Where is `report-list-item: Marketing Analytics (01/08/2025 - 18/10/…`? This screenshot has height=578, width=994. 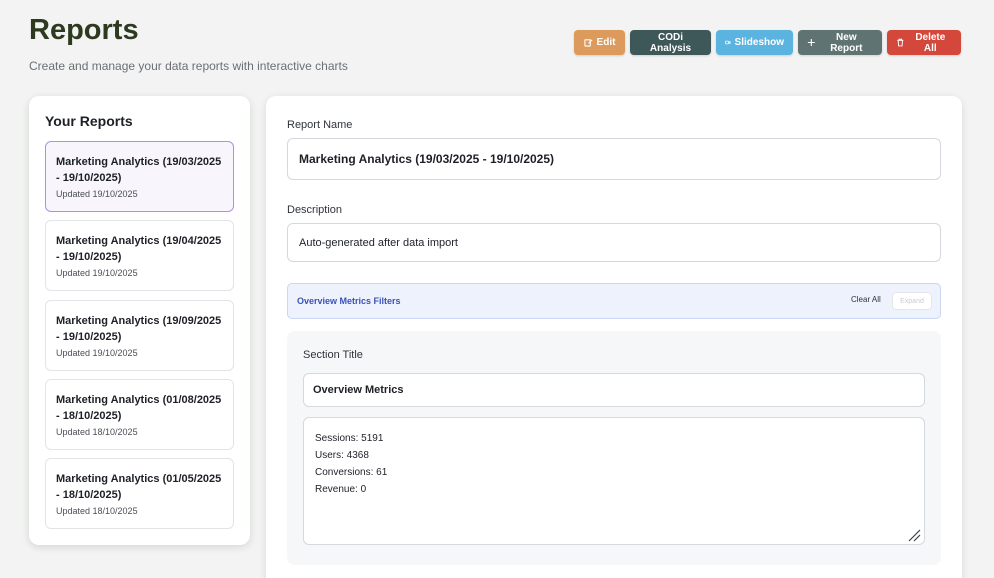 report-list-item: Marketing Analytics (01/08/2025 - 18/10/… is located at coordinates (139, 414).